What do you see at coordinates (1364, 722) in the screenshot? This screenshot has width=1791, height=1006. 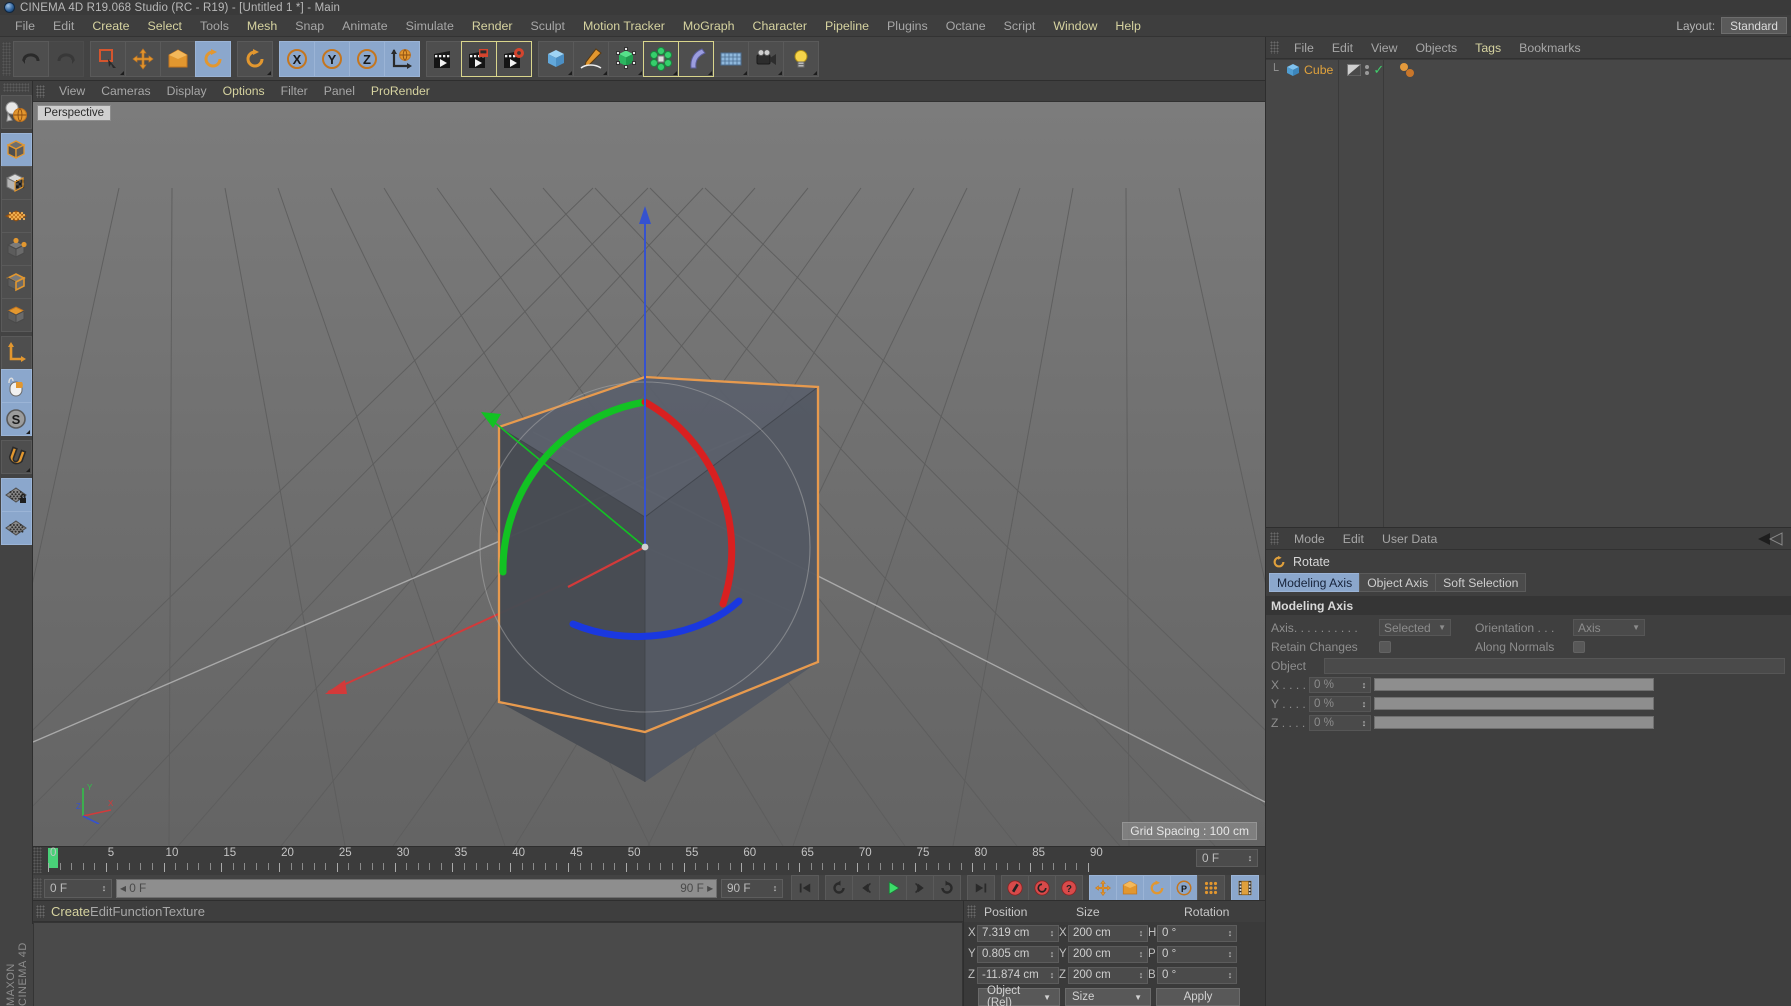 I see `axis-z-spinner-icon: ↕` at bounding box center [1364, 722].